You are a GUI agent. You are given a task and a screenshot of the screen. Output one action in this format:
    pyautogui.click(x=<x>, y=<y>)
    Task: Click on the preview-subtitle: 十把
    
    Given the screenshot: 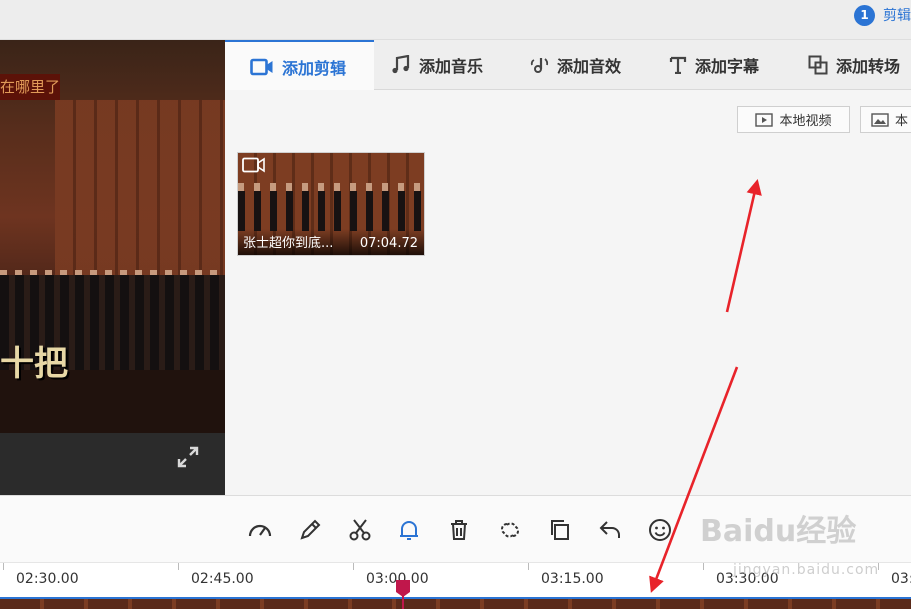 What is the action you would take?
    pyautogui.click(x=34, y=364)
    